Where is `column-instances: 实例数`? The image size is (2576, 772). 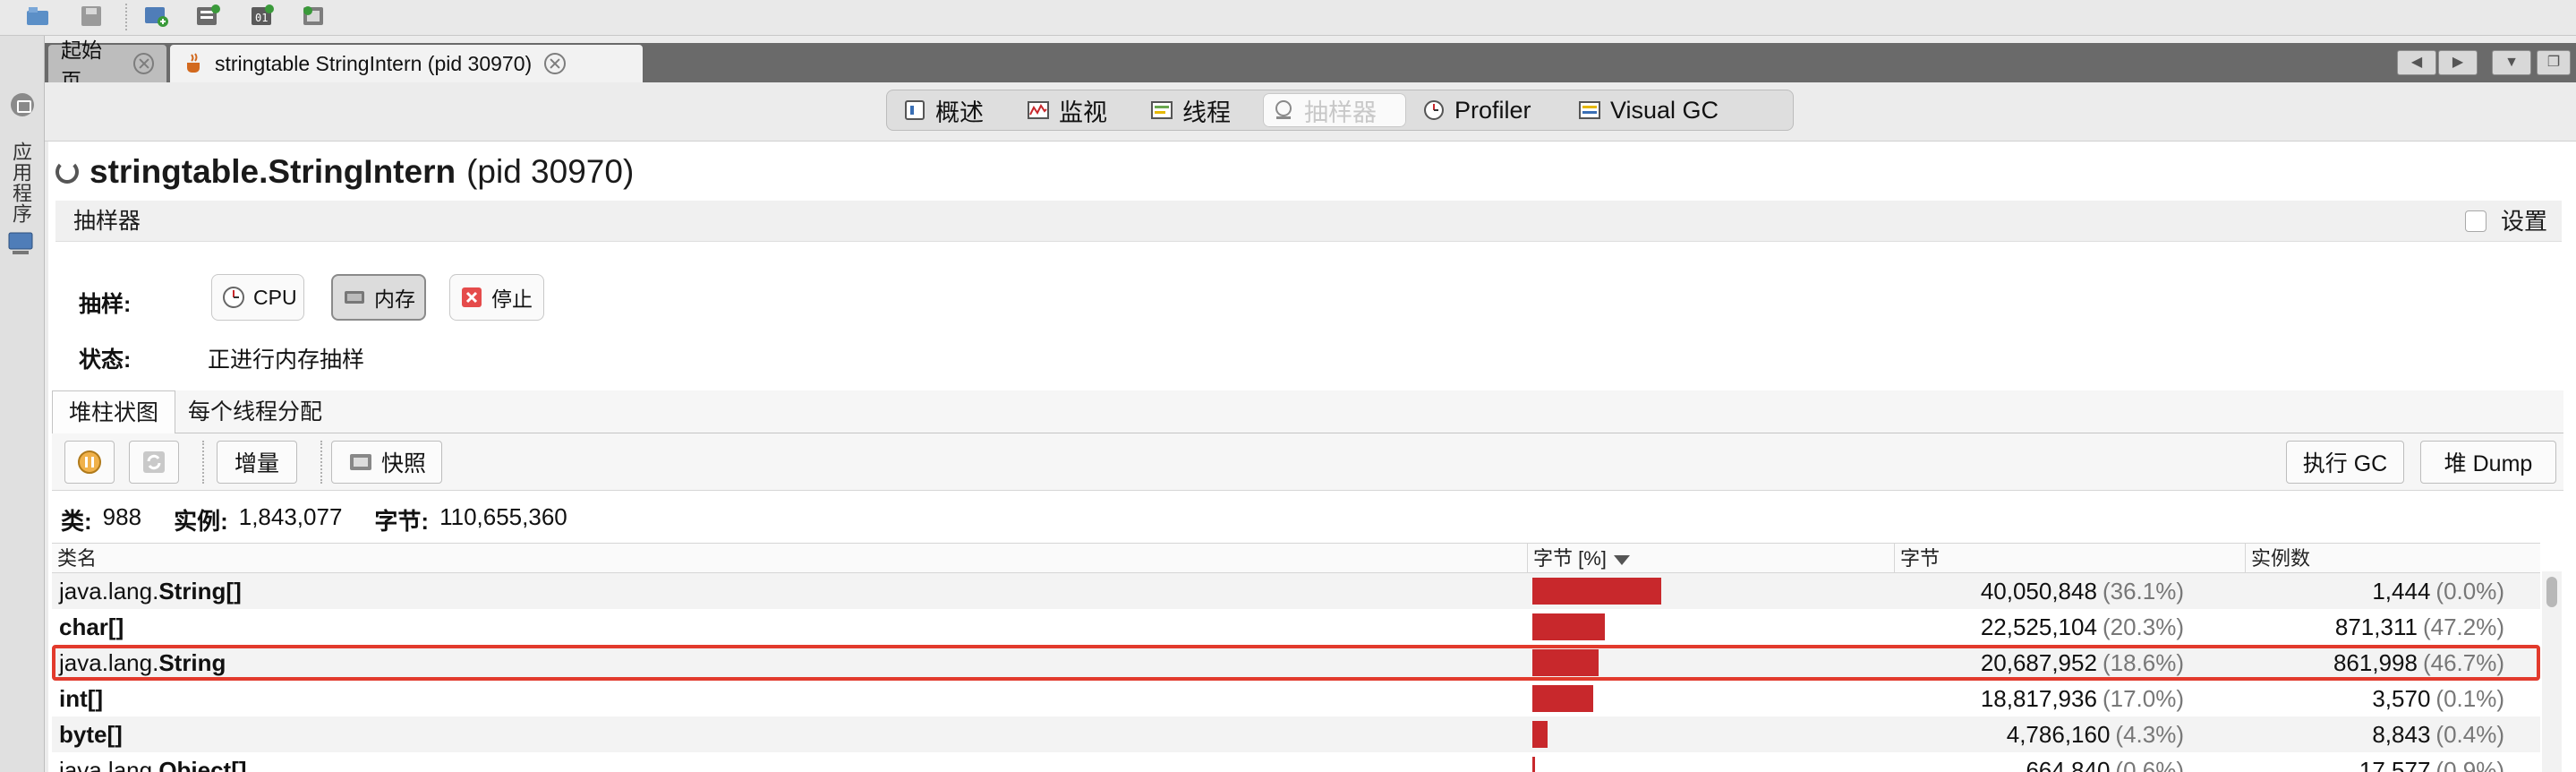
column-instances: 实例数 is located at coordinates (2392, 559).